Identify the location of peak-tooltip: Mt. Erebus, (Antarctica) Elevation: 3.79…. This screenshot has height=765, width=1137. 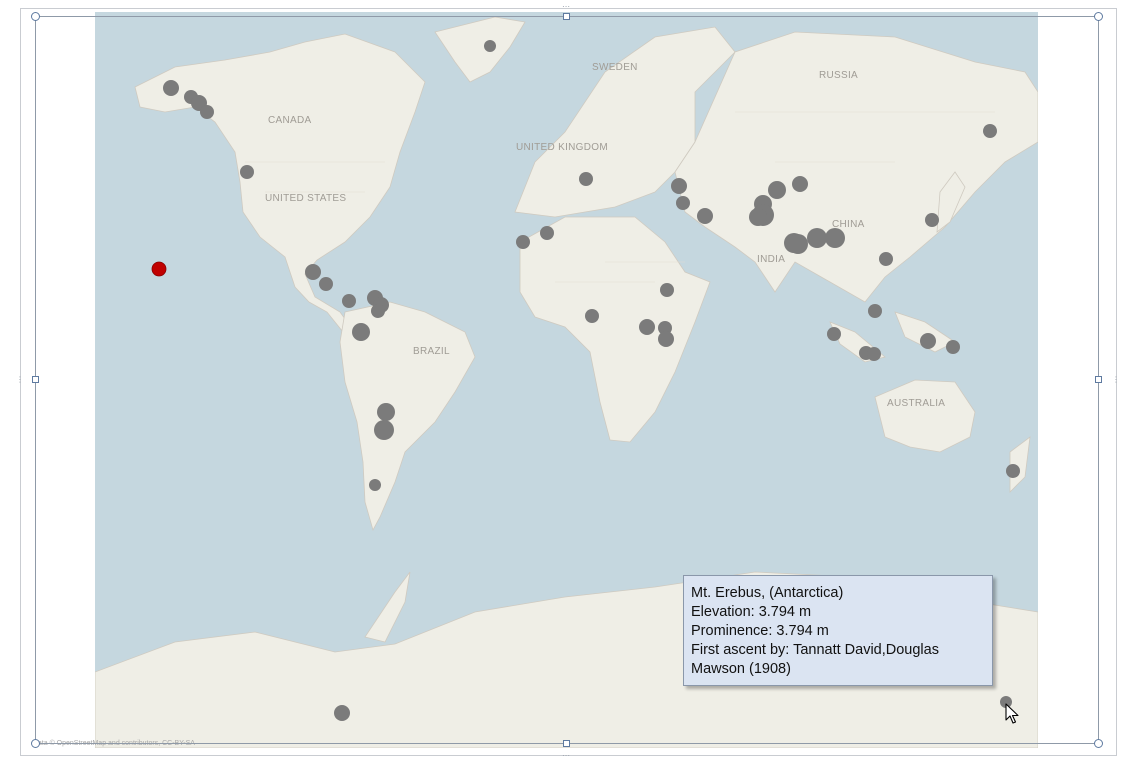
(838, 630).